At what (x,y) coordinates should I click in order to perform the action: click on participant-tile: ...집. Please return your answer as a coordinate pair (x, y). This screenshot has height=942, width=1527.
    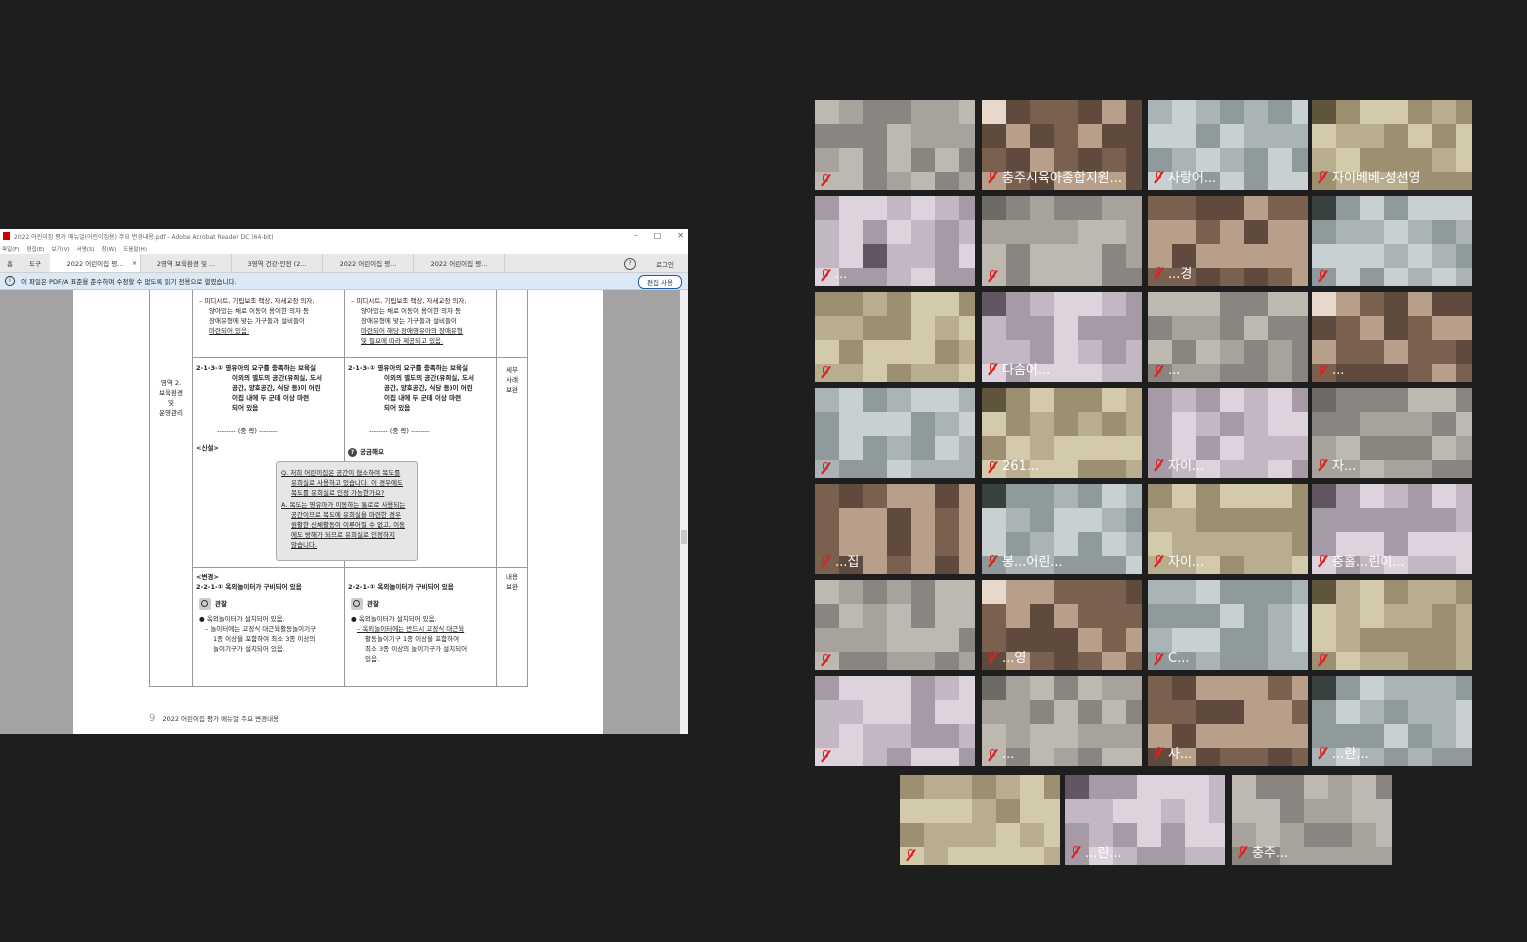
    Looking at the image, I should click on (895, 529).